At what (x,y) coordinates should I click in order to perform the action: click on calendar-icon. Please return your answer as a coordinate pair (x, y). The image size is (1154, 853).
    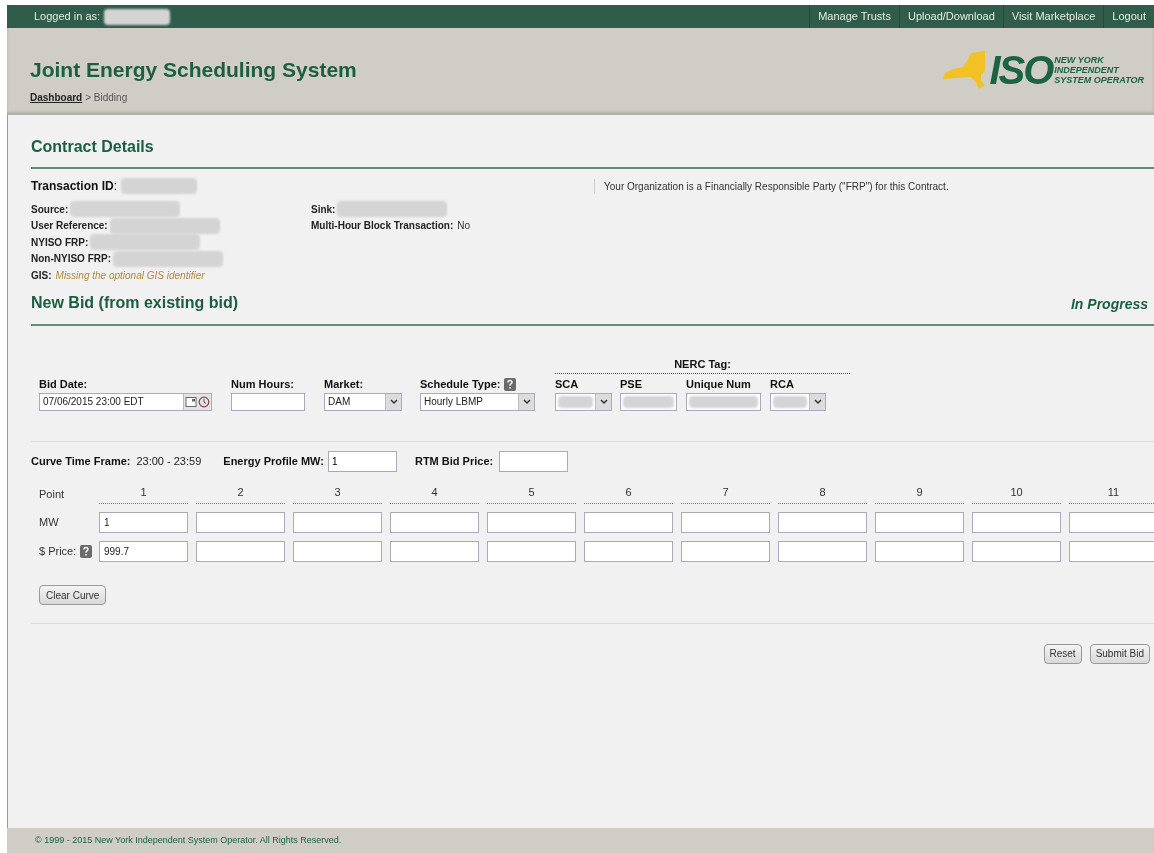
    Looking at the image, I should click on (191, 402).